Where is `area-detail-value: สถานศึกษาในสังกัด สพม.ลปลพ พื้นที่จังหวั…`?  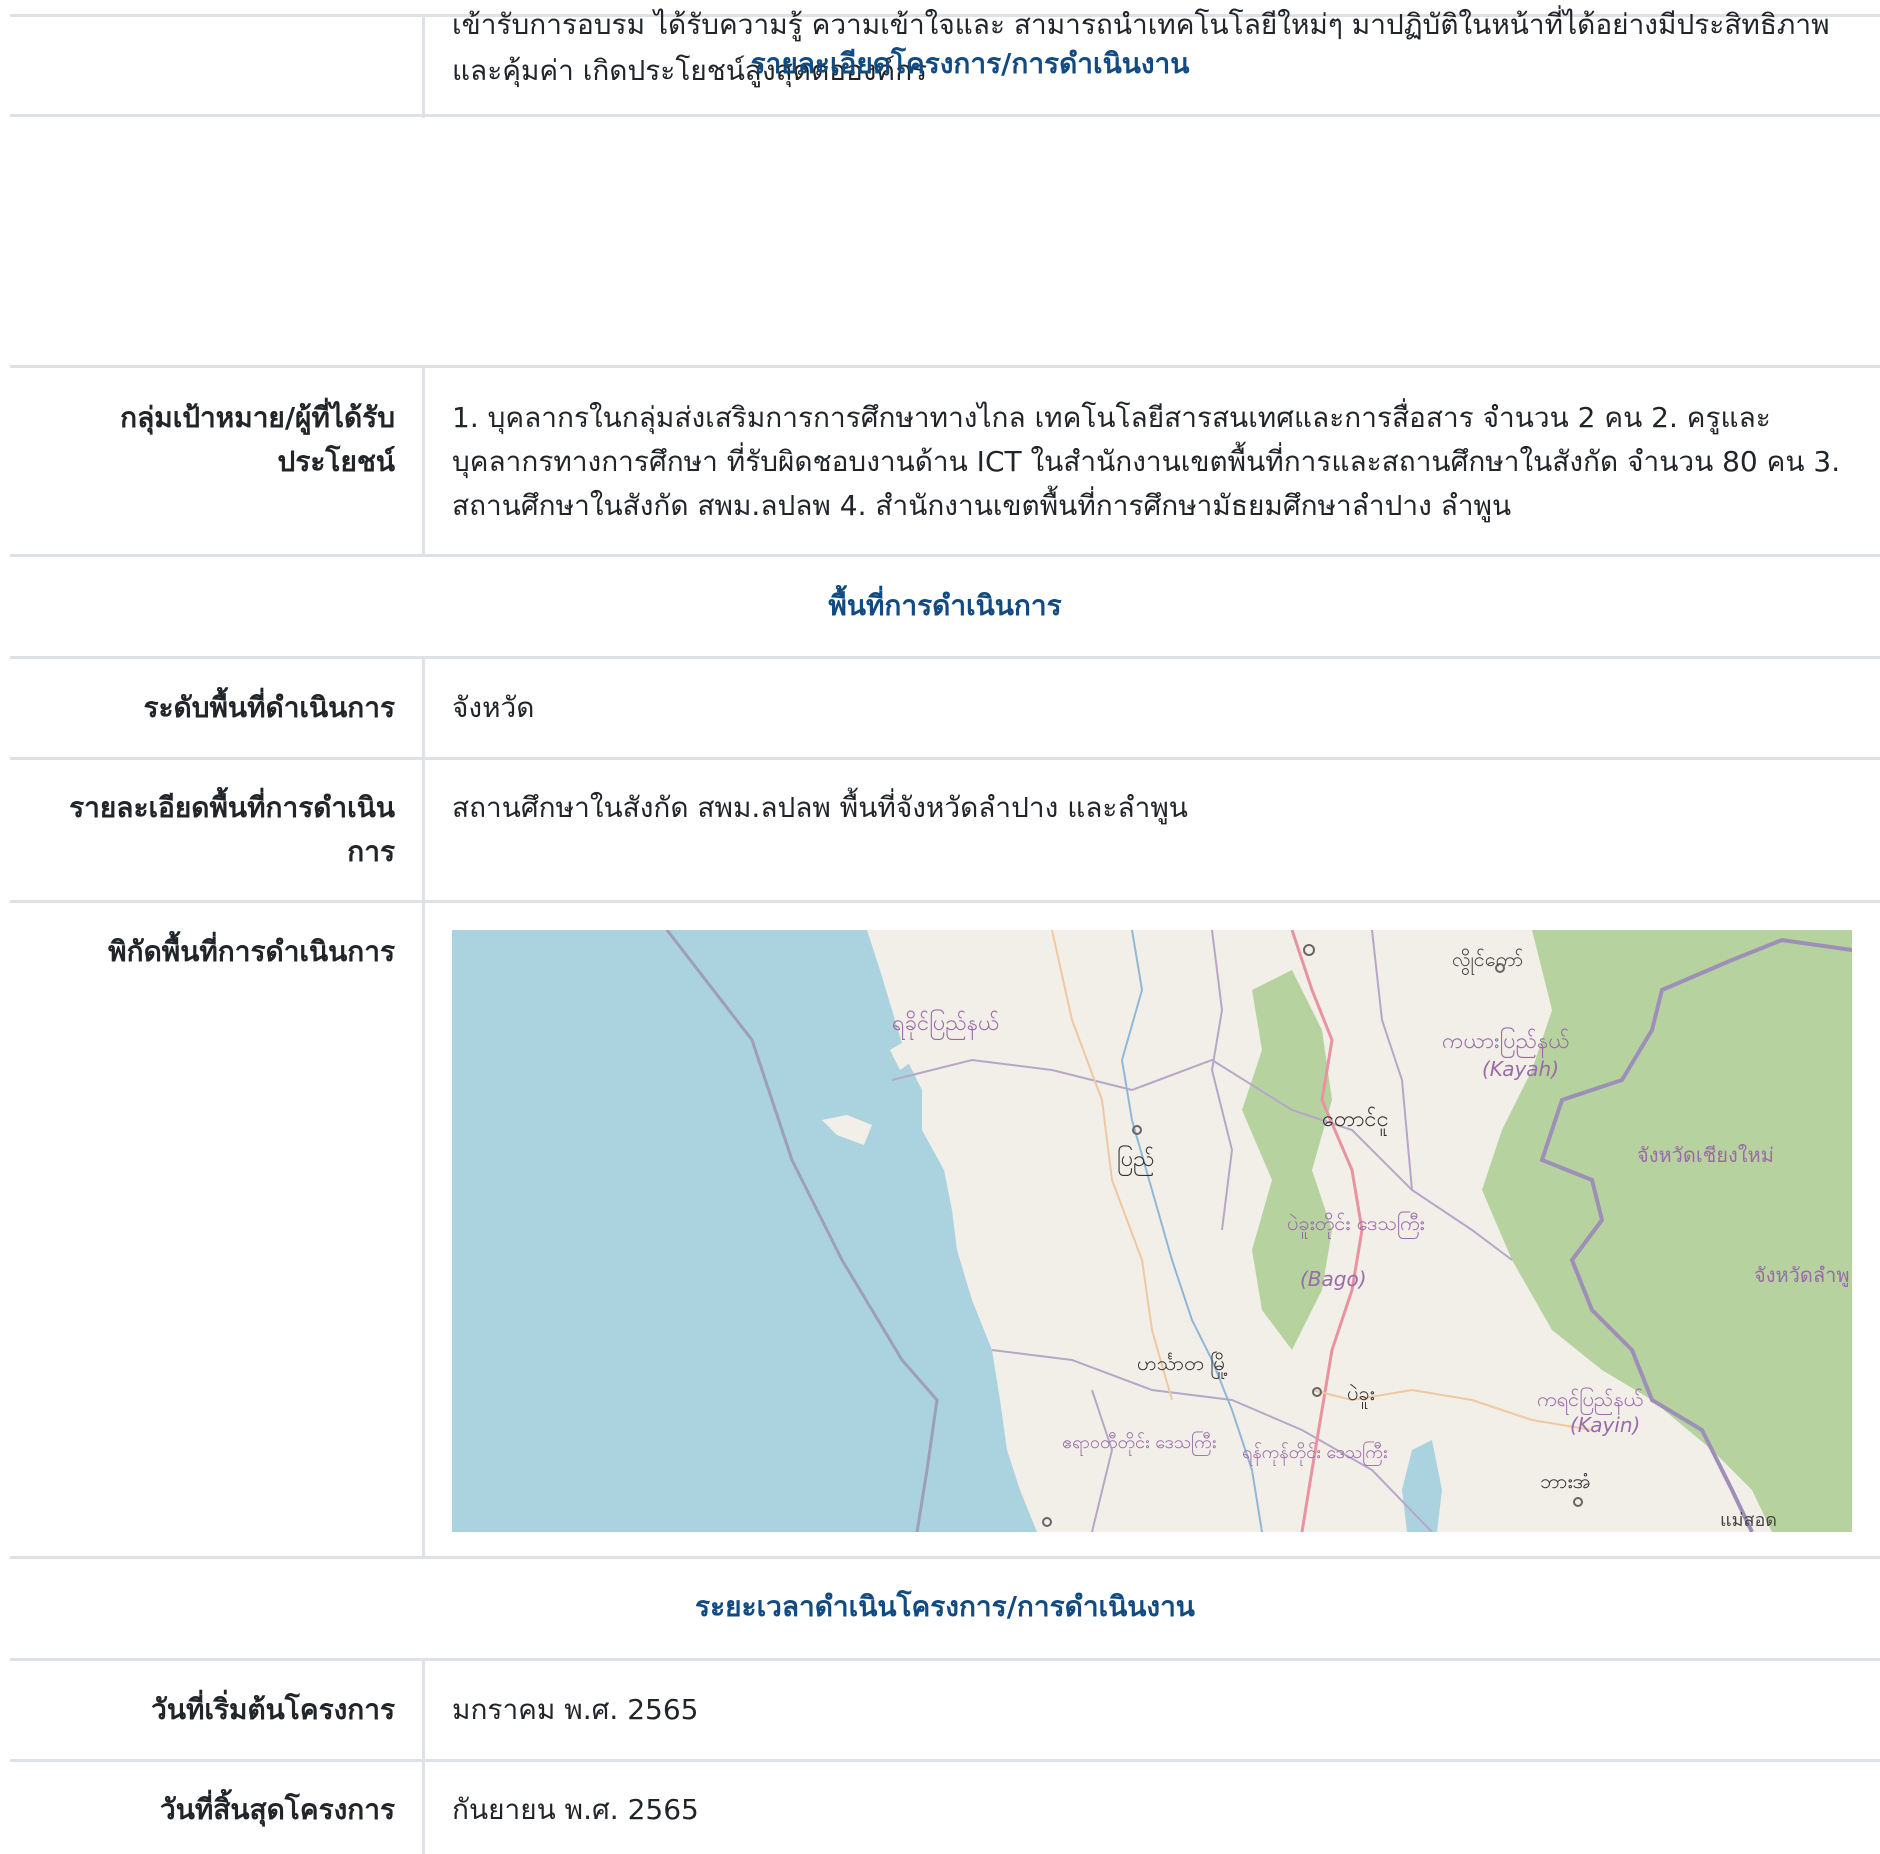 area-detail-value: สถานศึกษาในสังกัด สพม.ลปลพ พื้นที่จังหวั… is located at coordinates (820, 807).